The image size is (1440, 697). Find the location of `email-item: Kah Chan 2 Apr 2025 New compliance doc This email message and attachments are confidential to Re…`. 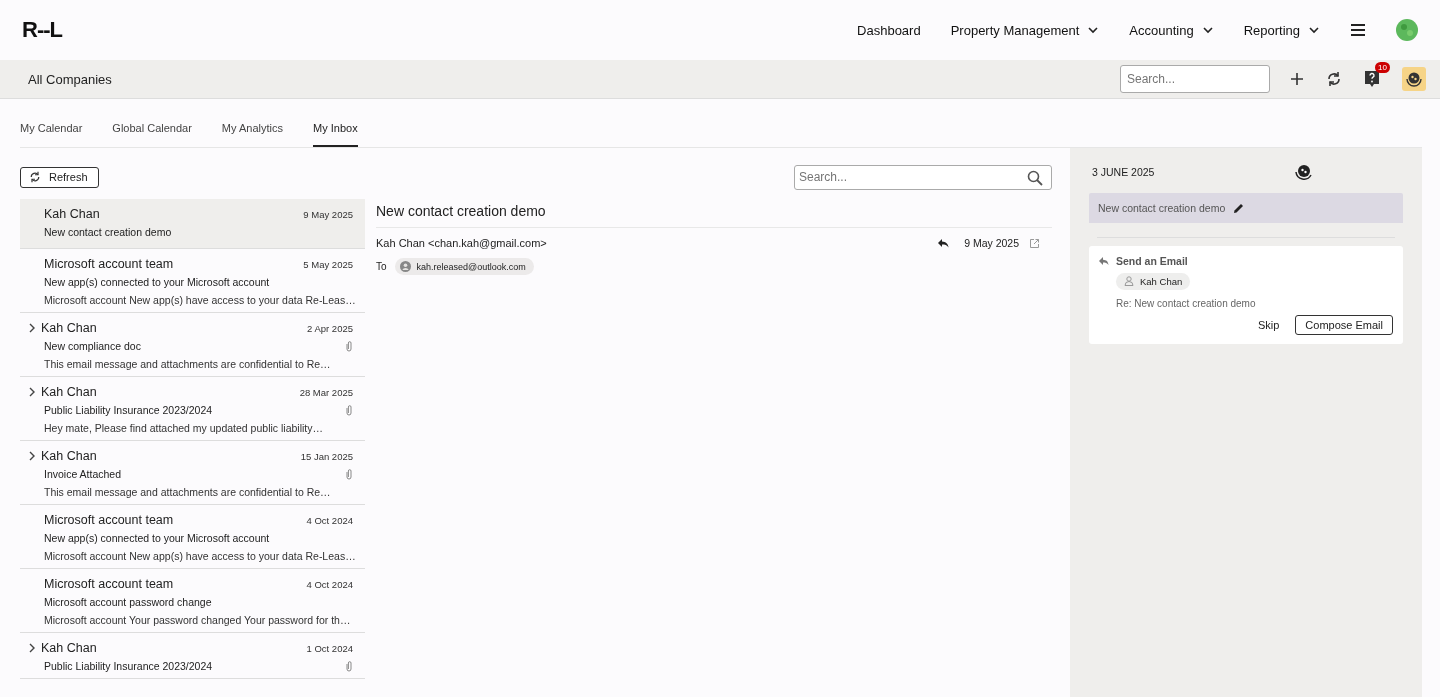

email-item: Kah Chan 2 Apr 2025 New compliance doc This email message and attachments are confidential to Re… is located at coordinates (192, 345).